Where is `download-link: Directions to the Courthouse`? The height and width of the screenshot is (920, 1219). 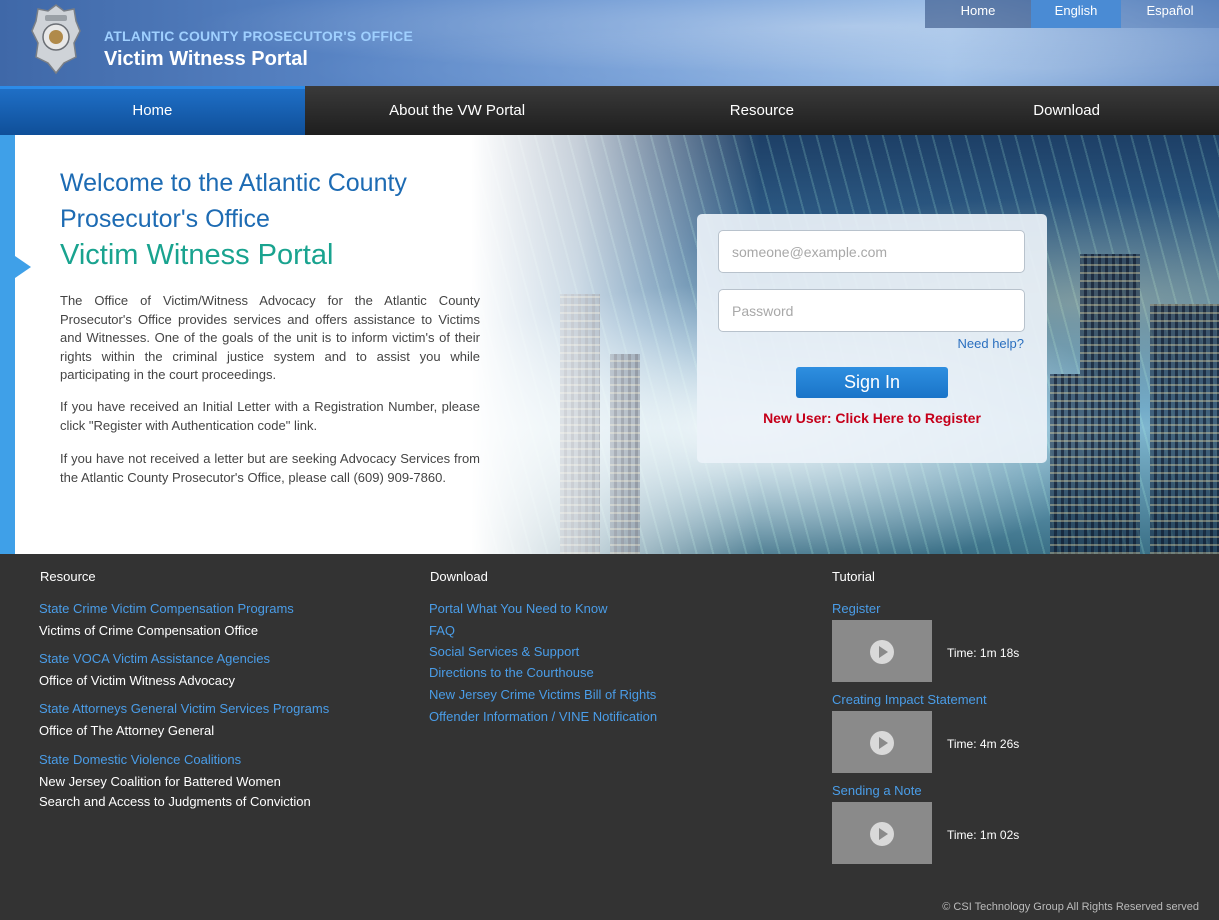 download-link: Directions to the Courthouse is located at coordinates (511, 672).